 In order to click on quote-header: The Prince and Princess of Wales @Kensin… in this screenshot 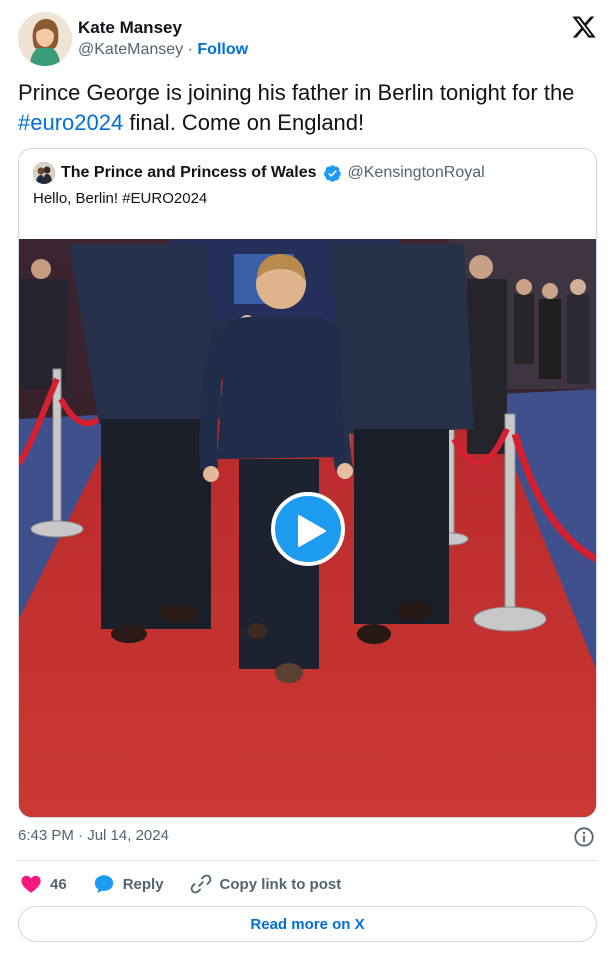, I will do `click(259, 173)`.